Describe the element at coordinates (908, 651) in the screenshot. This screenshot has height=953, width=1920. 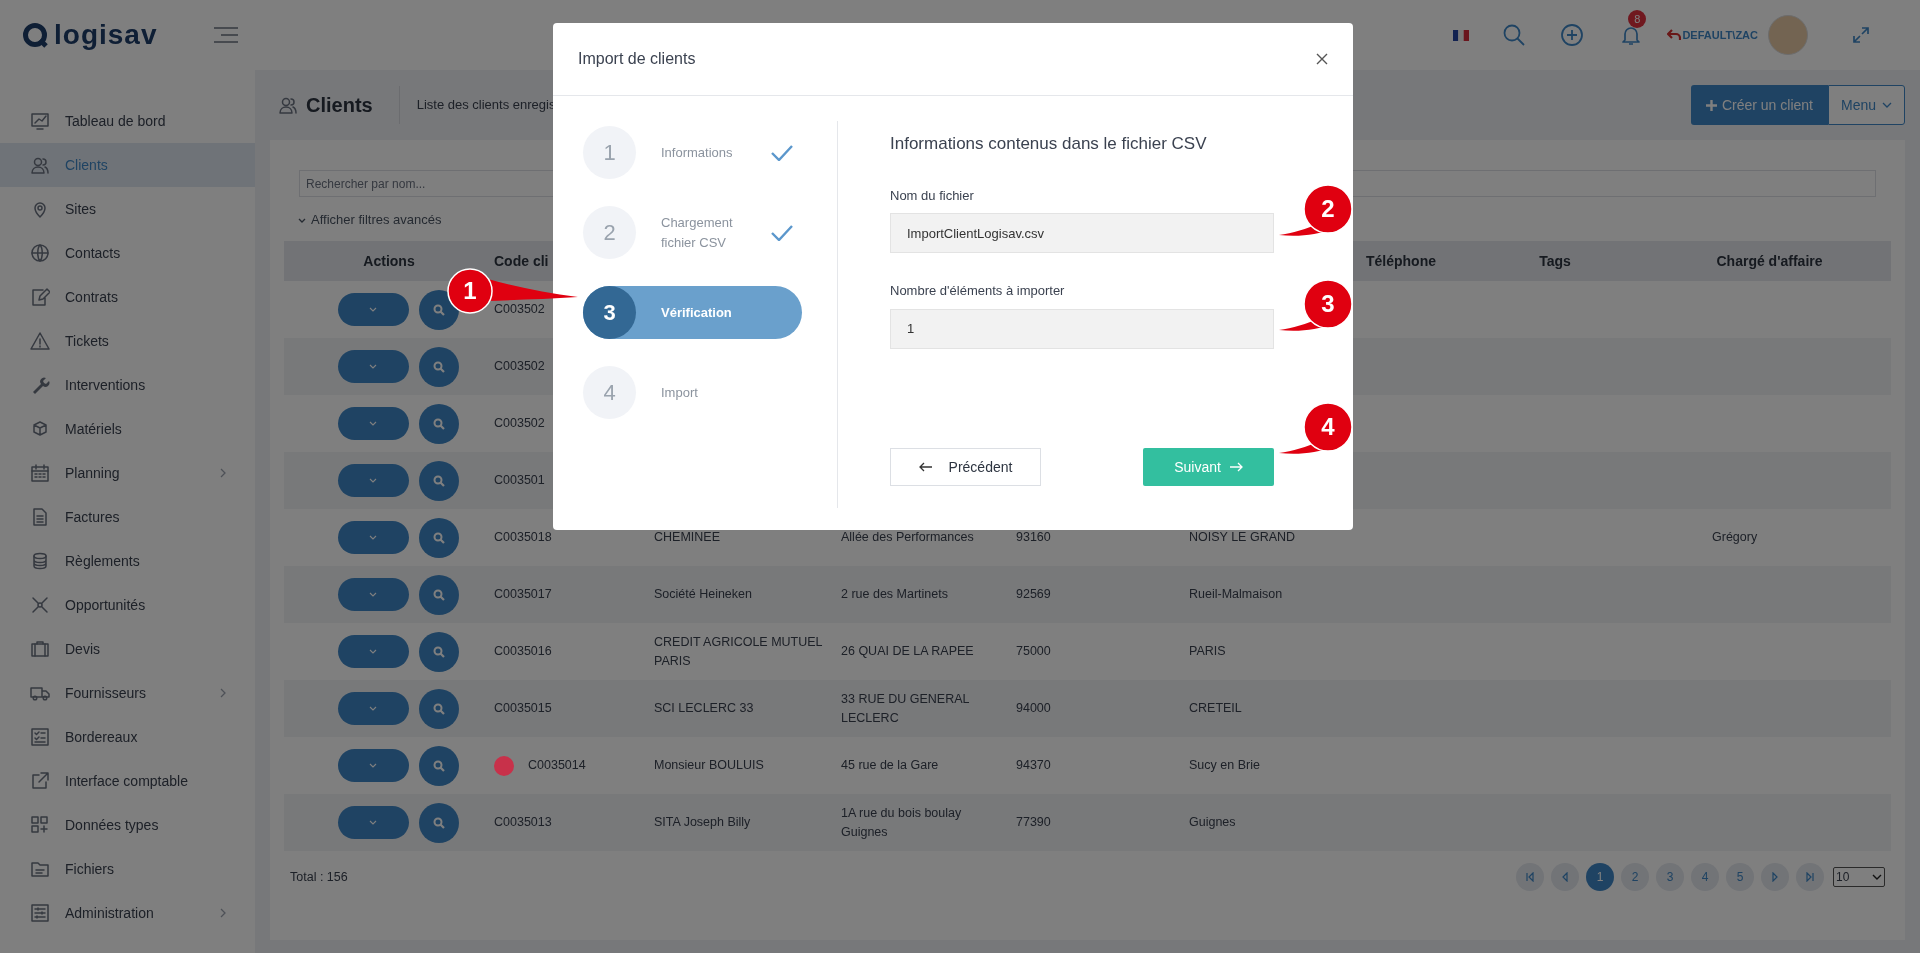
I see `table-cell-text: 26 QUAI DE LA RAPEE` at that location.